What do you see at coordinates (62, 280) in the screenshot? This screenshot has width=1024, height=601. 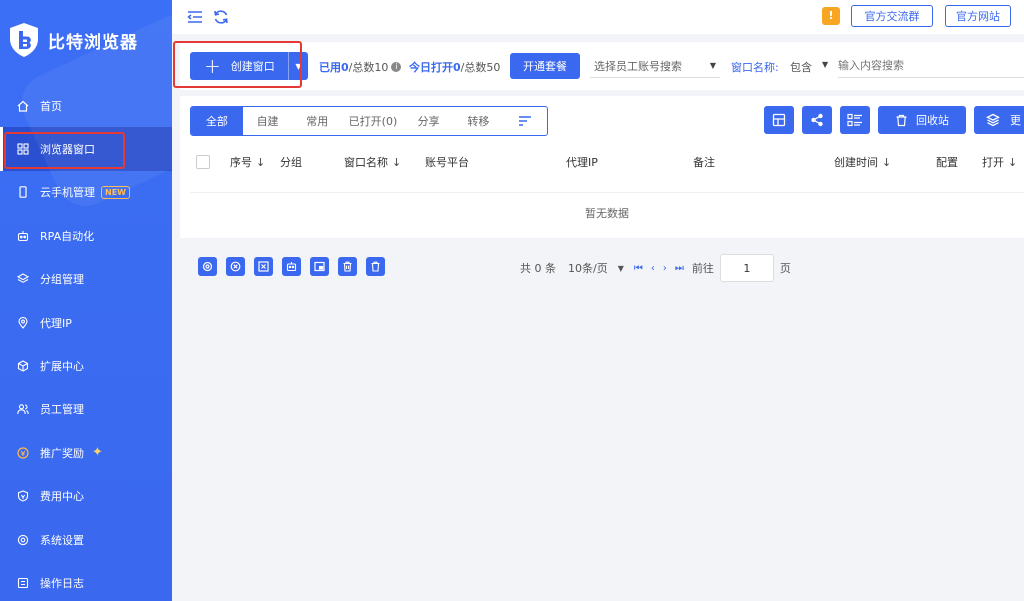 I see `sidebar-item-label: 分组管理` at bounding box center [62, 280].